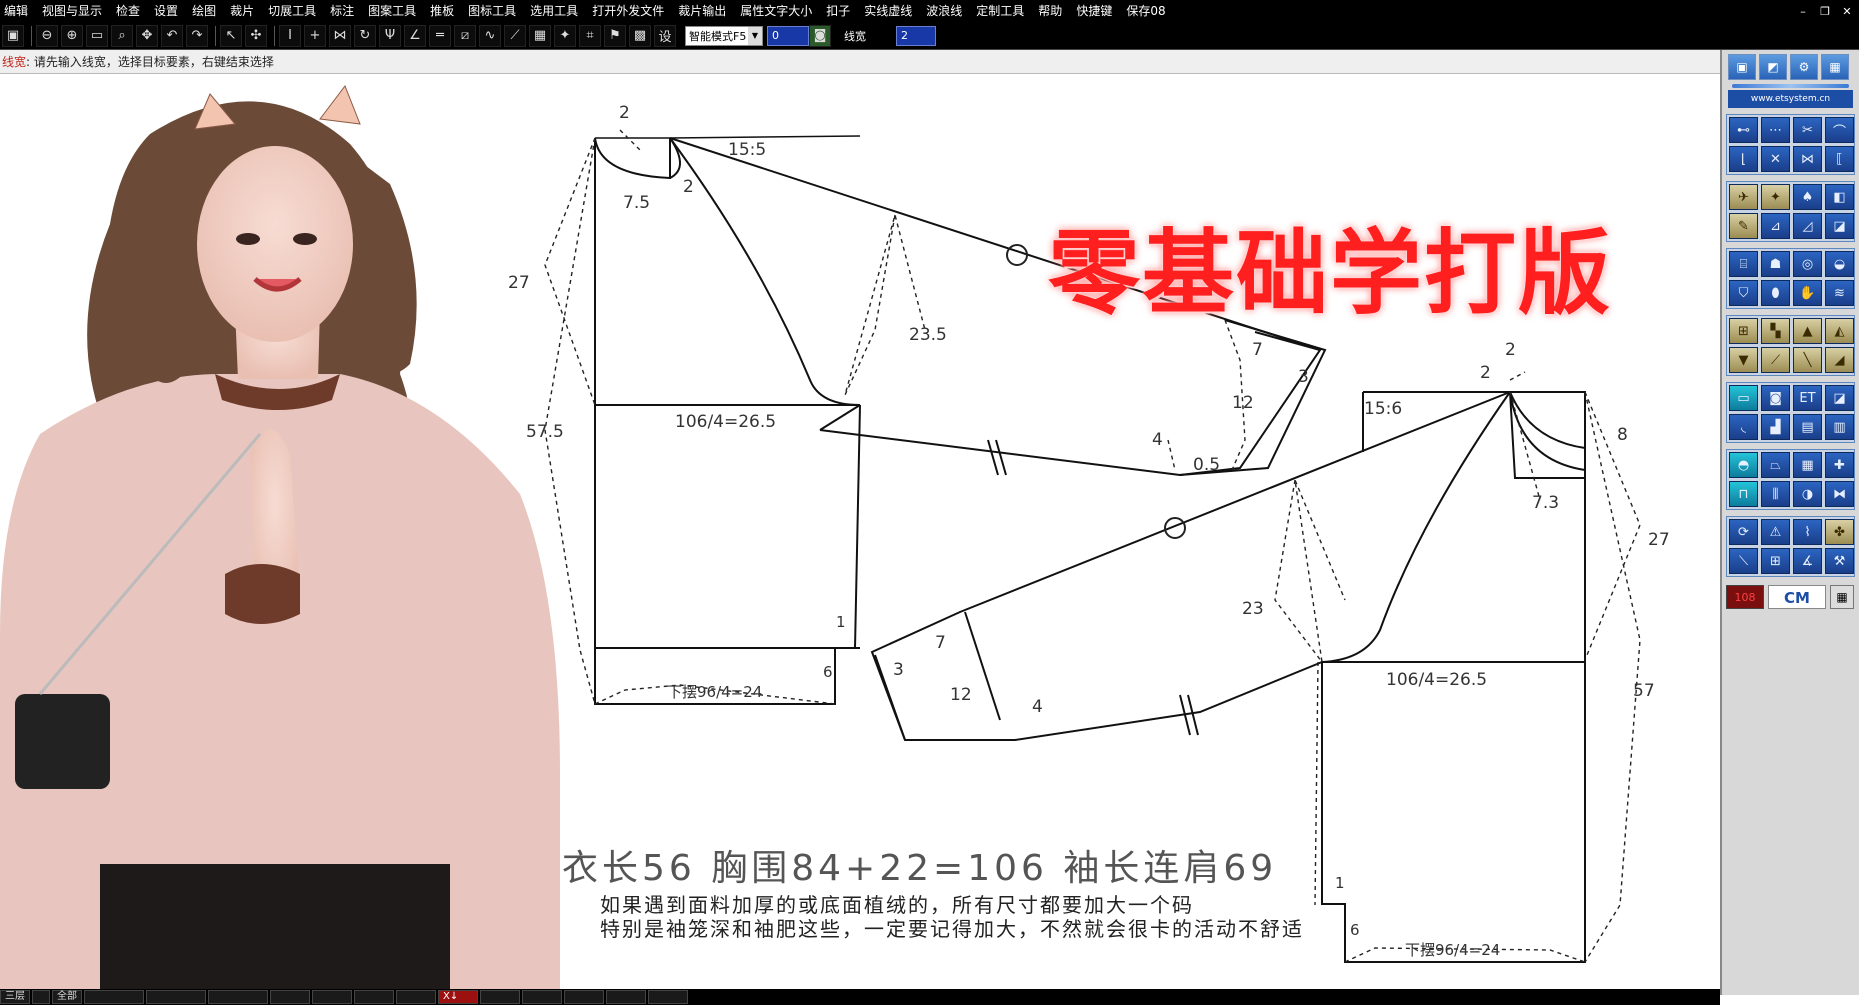 The image size is (1859, 1005). What do you see at coordinates (1775, 427) in the screenshot?
I see `chart-tool-icon: ▟` at bounding box center [1775, 427].